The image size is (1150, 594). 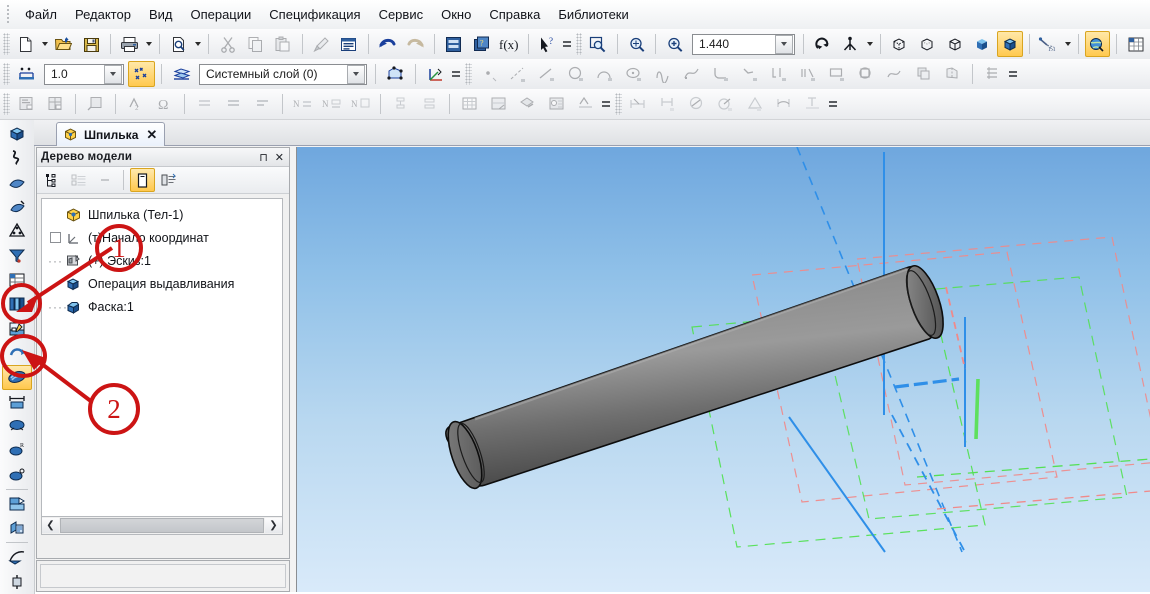 I want to click on toolbar-dimensions-overflow, so click(x=833, y=104).